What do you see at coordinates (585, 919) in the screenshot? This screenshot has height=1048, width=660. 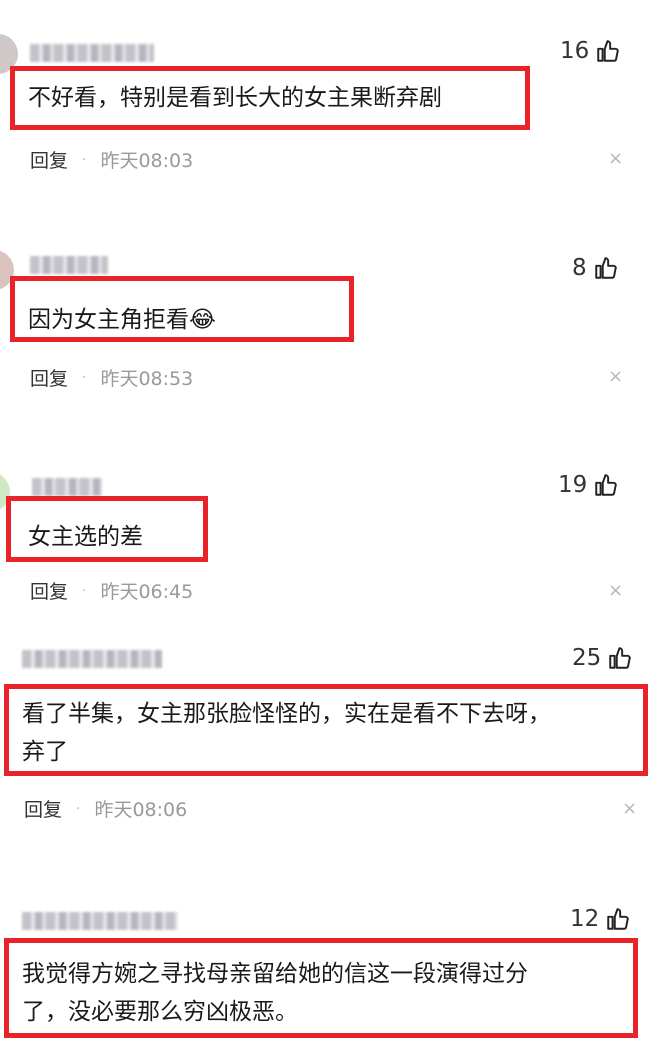 I see `like-count: 12` at bounding box center [585, 919].